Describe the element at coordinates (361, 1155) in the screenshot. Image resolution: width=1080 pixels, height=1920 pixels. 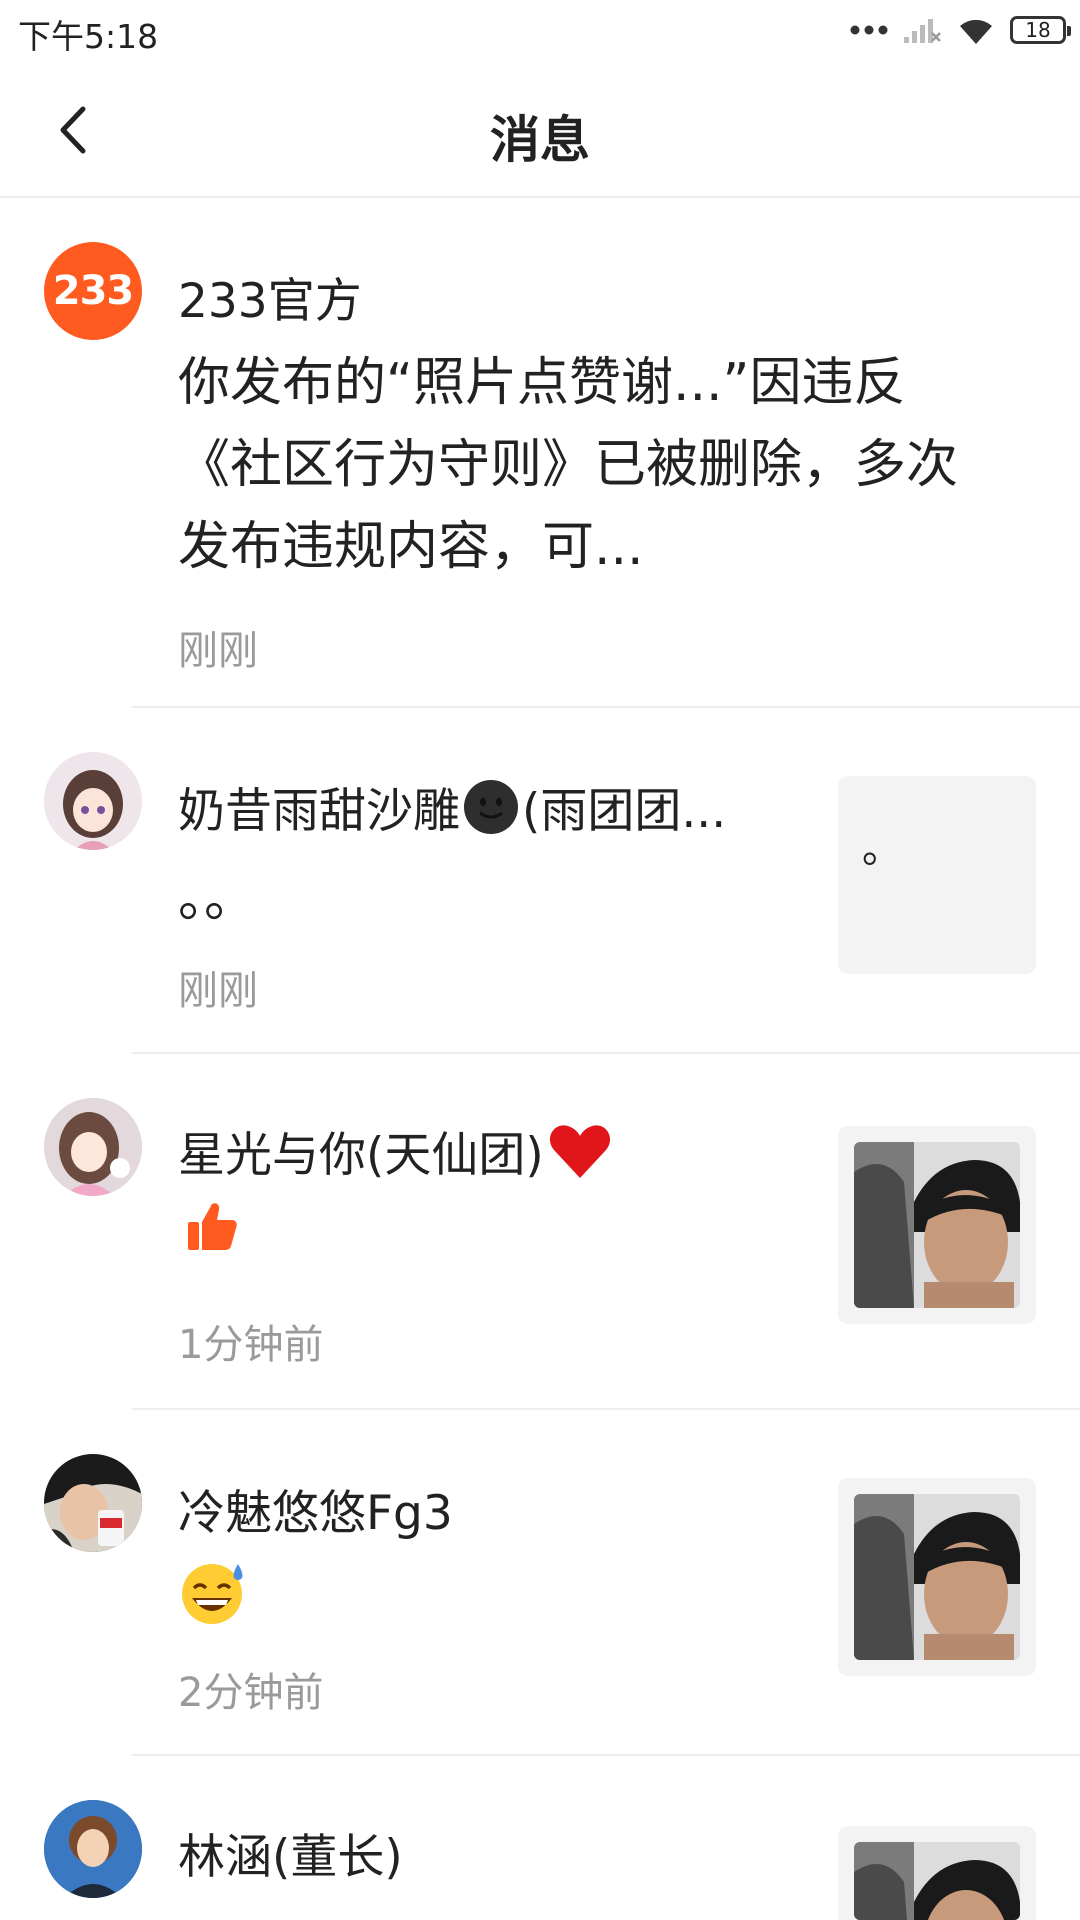
I see `sender-name-text: 星光与你(天仙团)` at that location.